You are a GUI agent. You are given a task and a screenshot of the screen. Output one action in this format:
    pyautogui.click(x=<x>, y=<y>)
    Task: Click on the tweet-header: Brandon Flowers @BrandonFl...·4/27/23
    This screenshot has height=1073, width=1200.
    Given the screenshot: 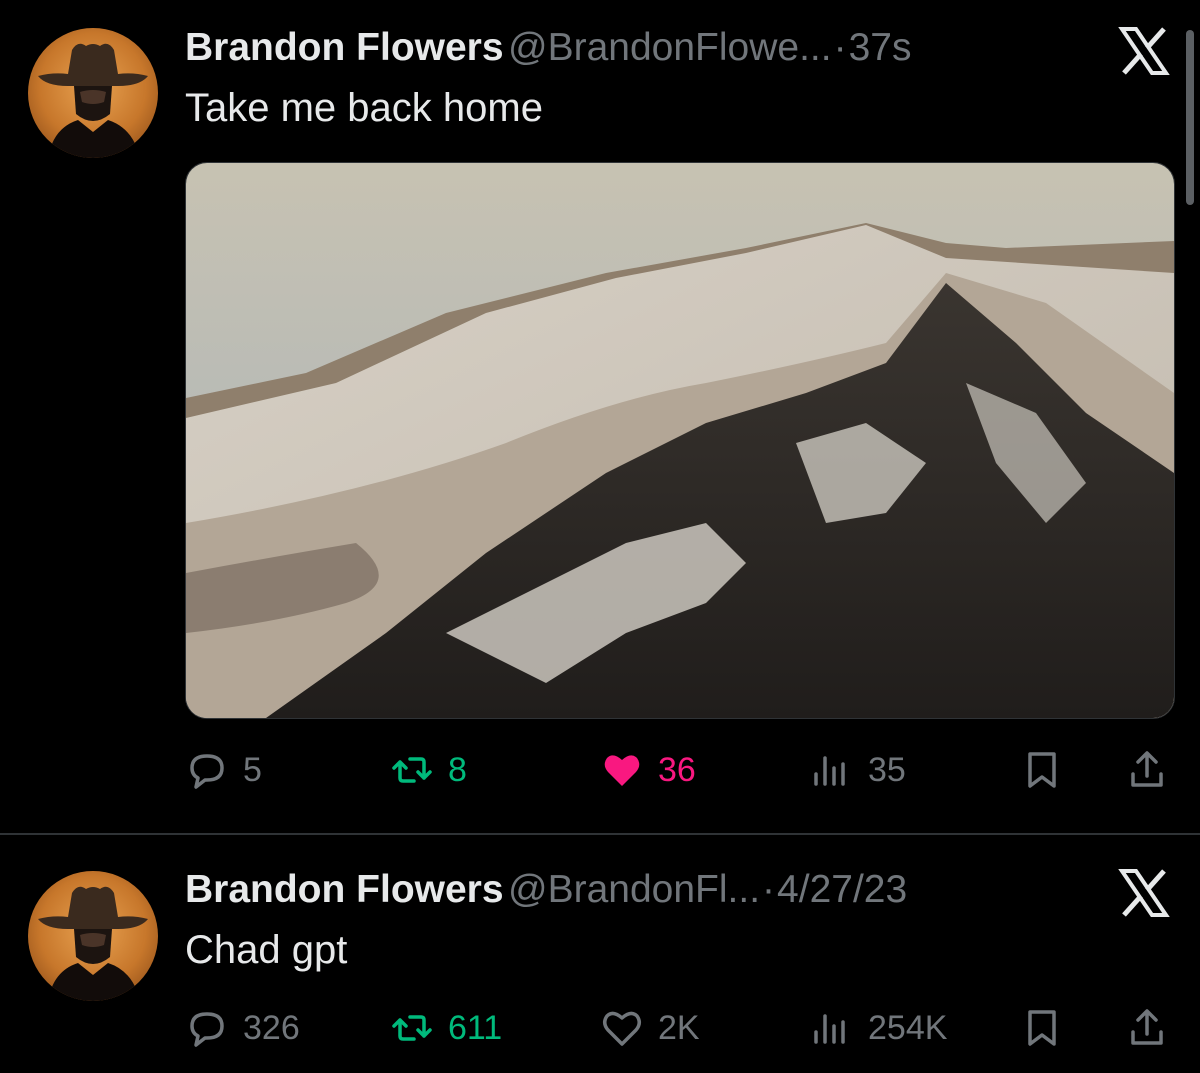 What is the action you would take?
    pyautogui.click(x=642, y=890)
    